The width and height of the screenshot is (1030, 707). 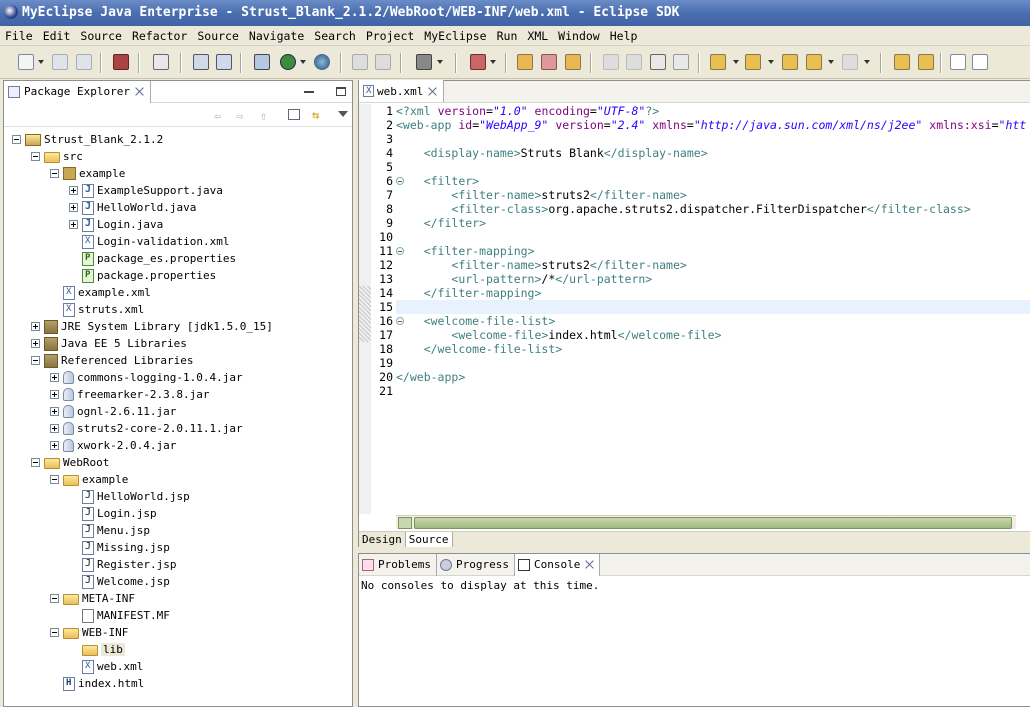 I want to click on tree-item: Welcome.jsp, so click(x=119, y=581).